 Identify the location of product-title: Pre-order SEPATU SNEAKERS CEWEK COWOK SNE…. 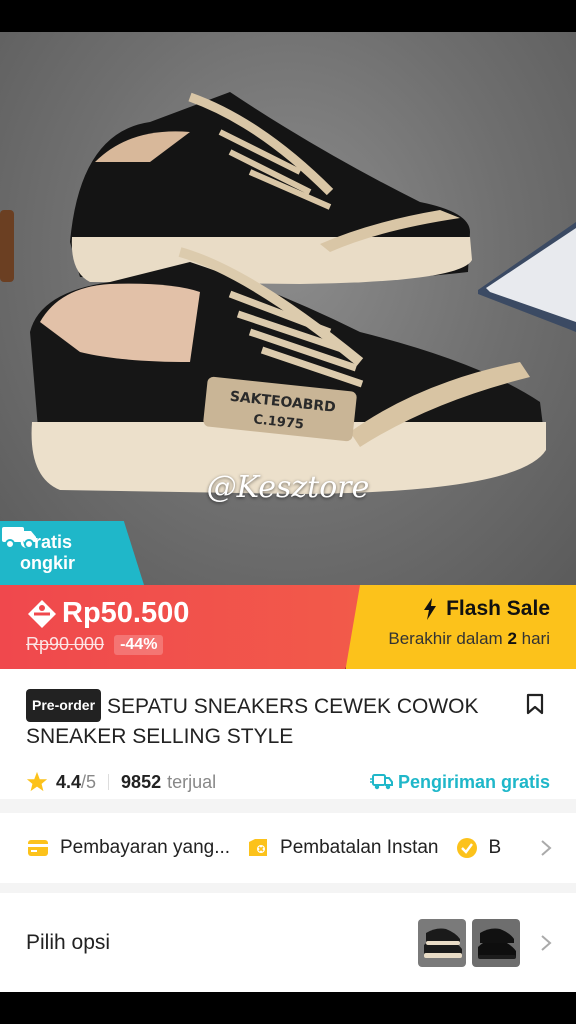
(266, 720).